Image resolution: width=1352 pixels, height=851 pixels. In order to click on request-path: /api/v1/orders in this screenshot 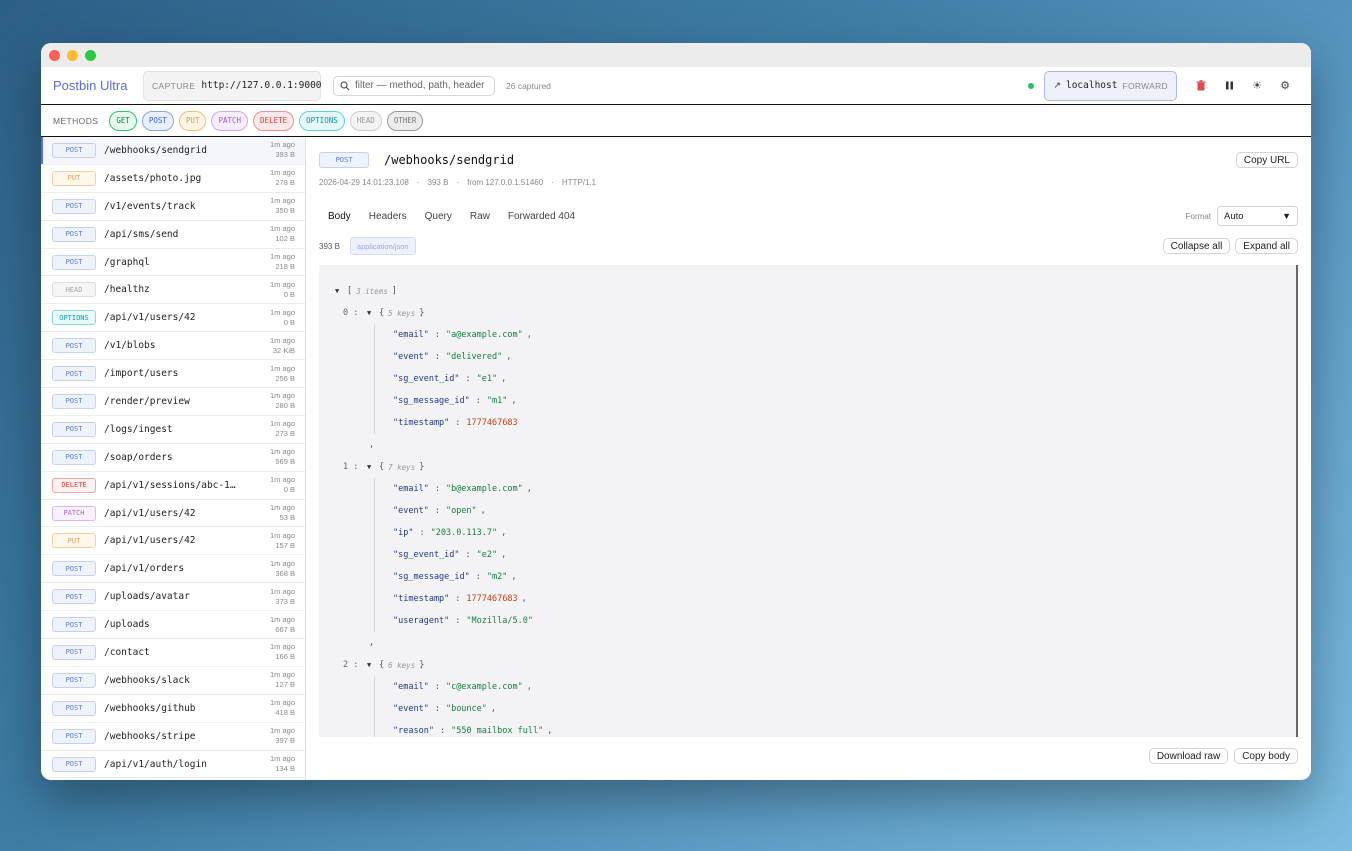, I will do `click(144, 569)`.